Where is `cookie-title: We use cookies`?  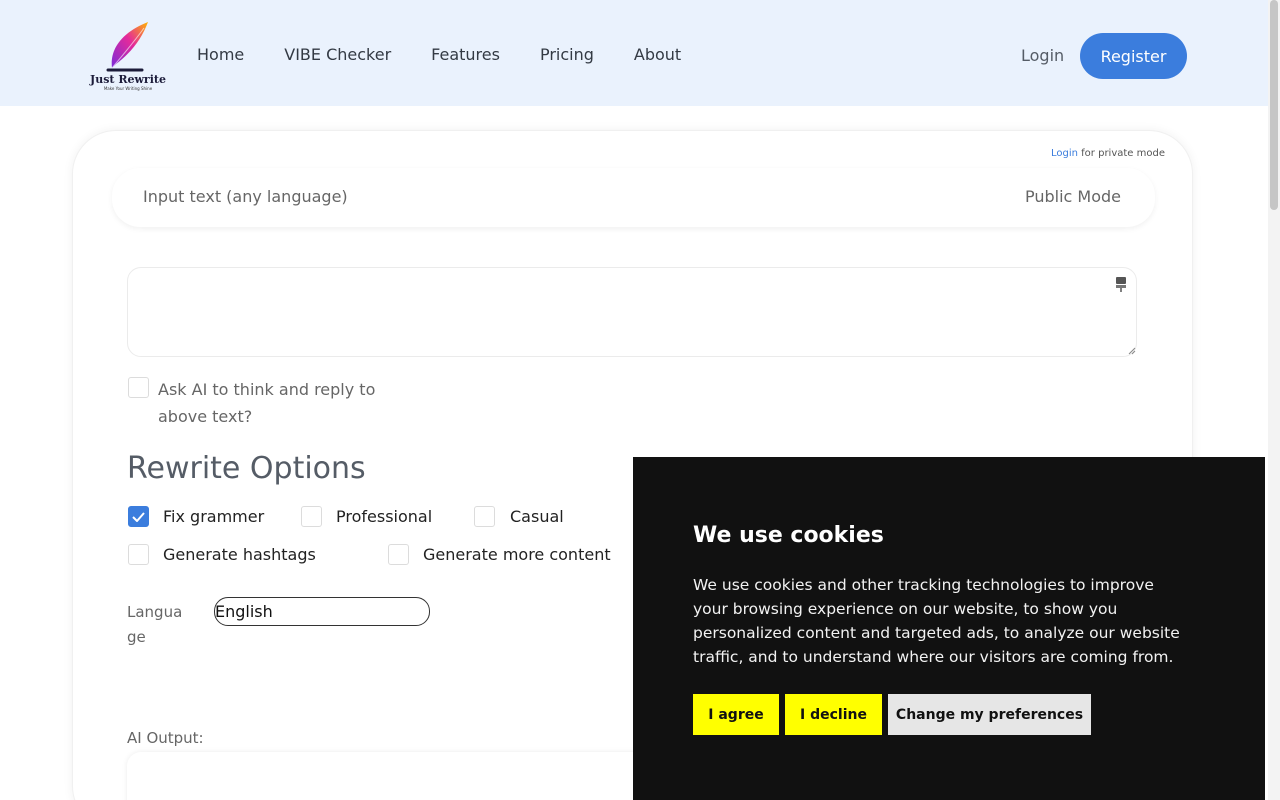
cookie-title: We use cookies is located at coordinates (788, 535).